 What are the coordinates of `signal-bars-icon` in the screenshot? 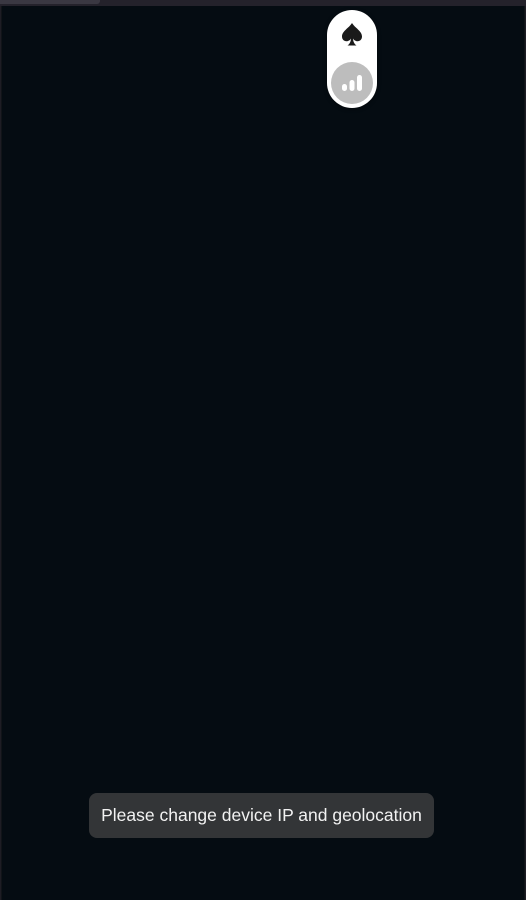 It's located at (352, 83).